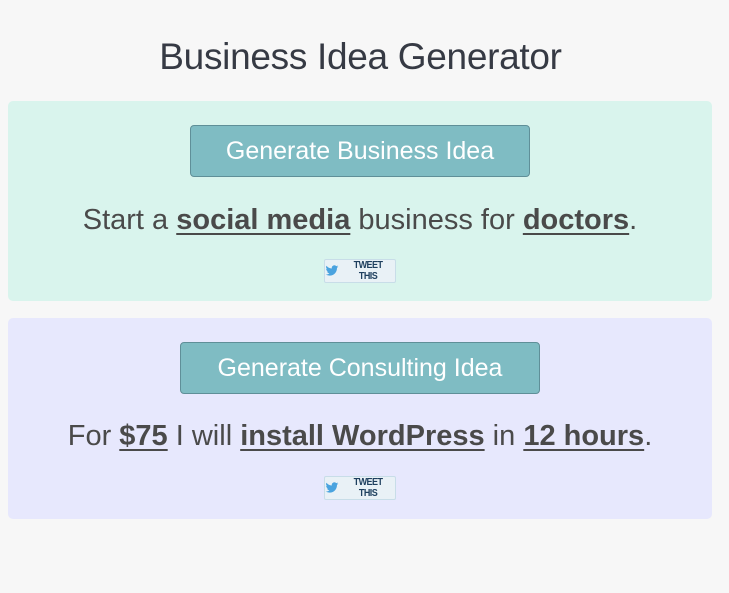 The height and width of the screenshot is (593, 729). Describe the element at coordinates (360, 56) in the screenshot. I see `page-title: Business Idea Generator` at that location.